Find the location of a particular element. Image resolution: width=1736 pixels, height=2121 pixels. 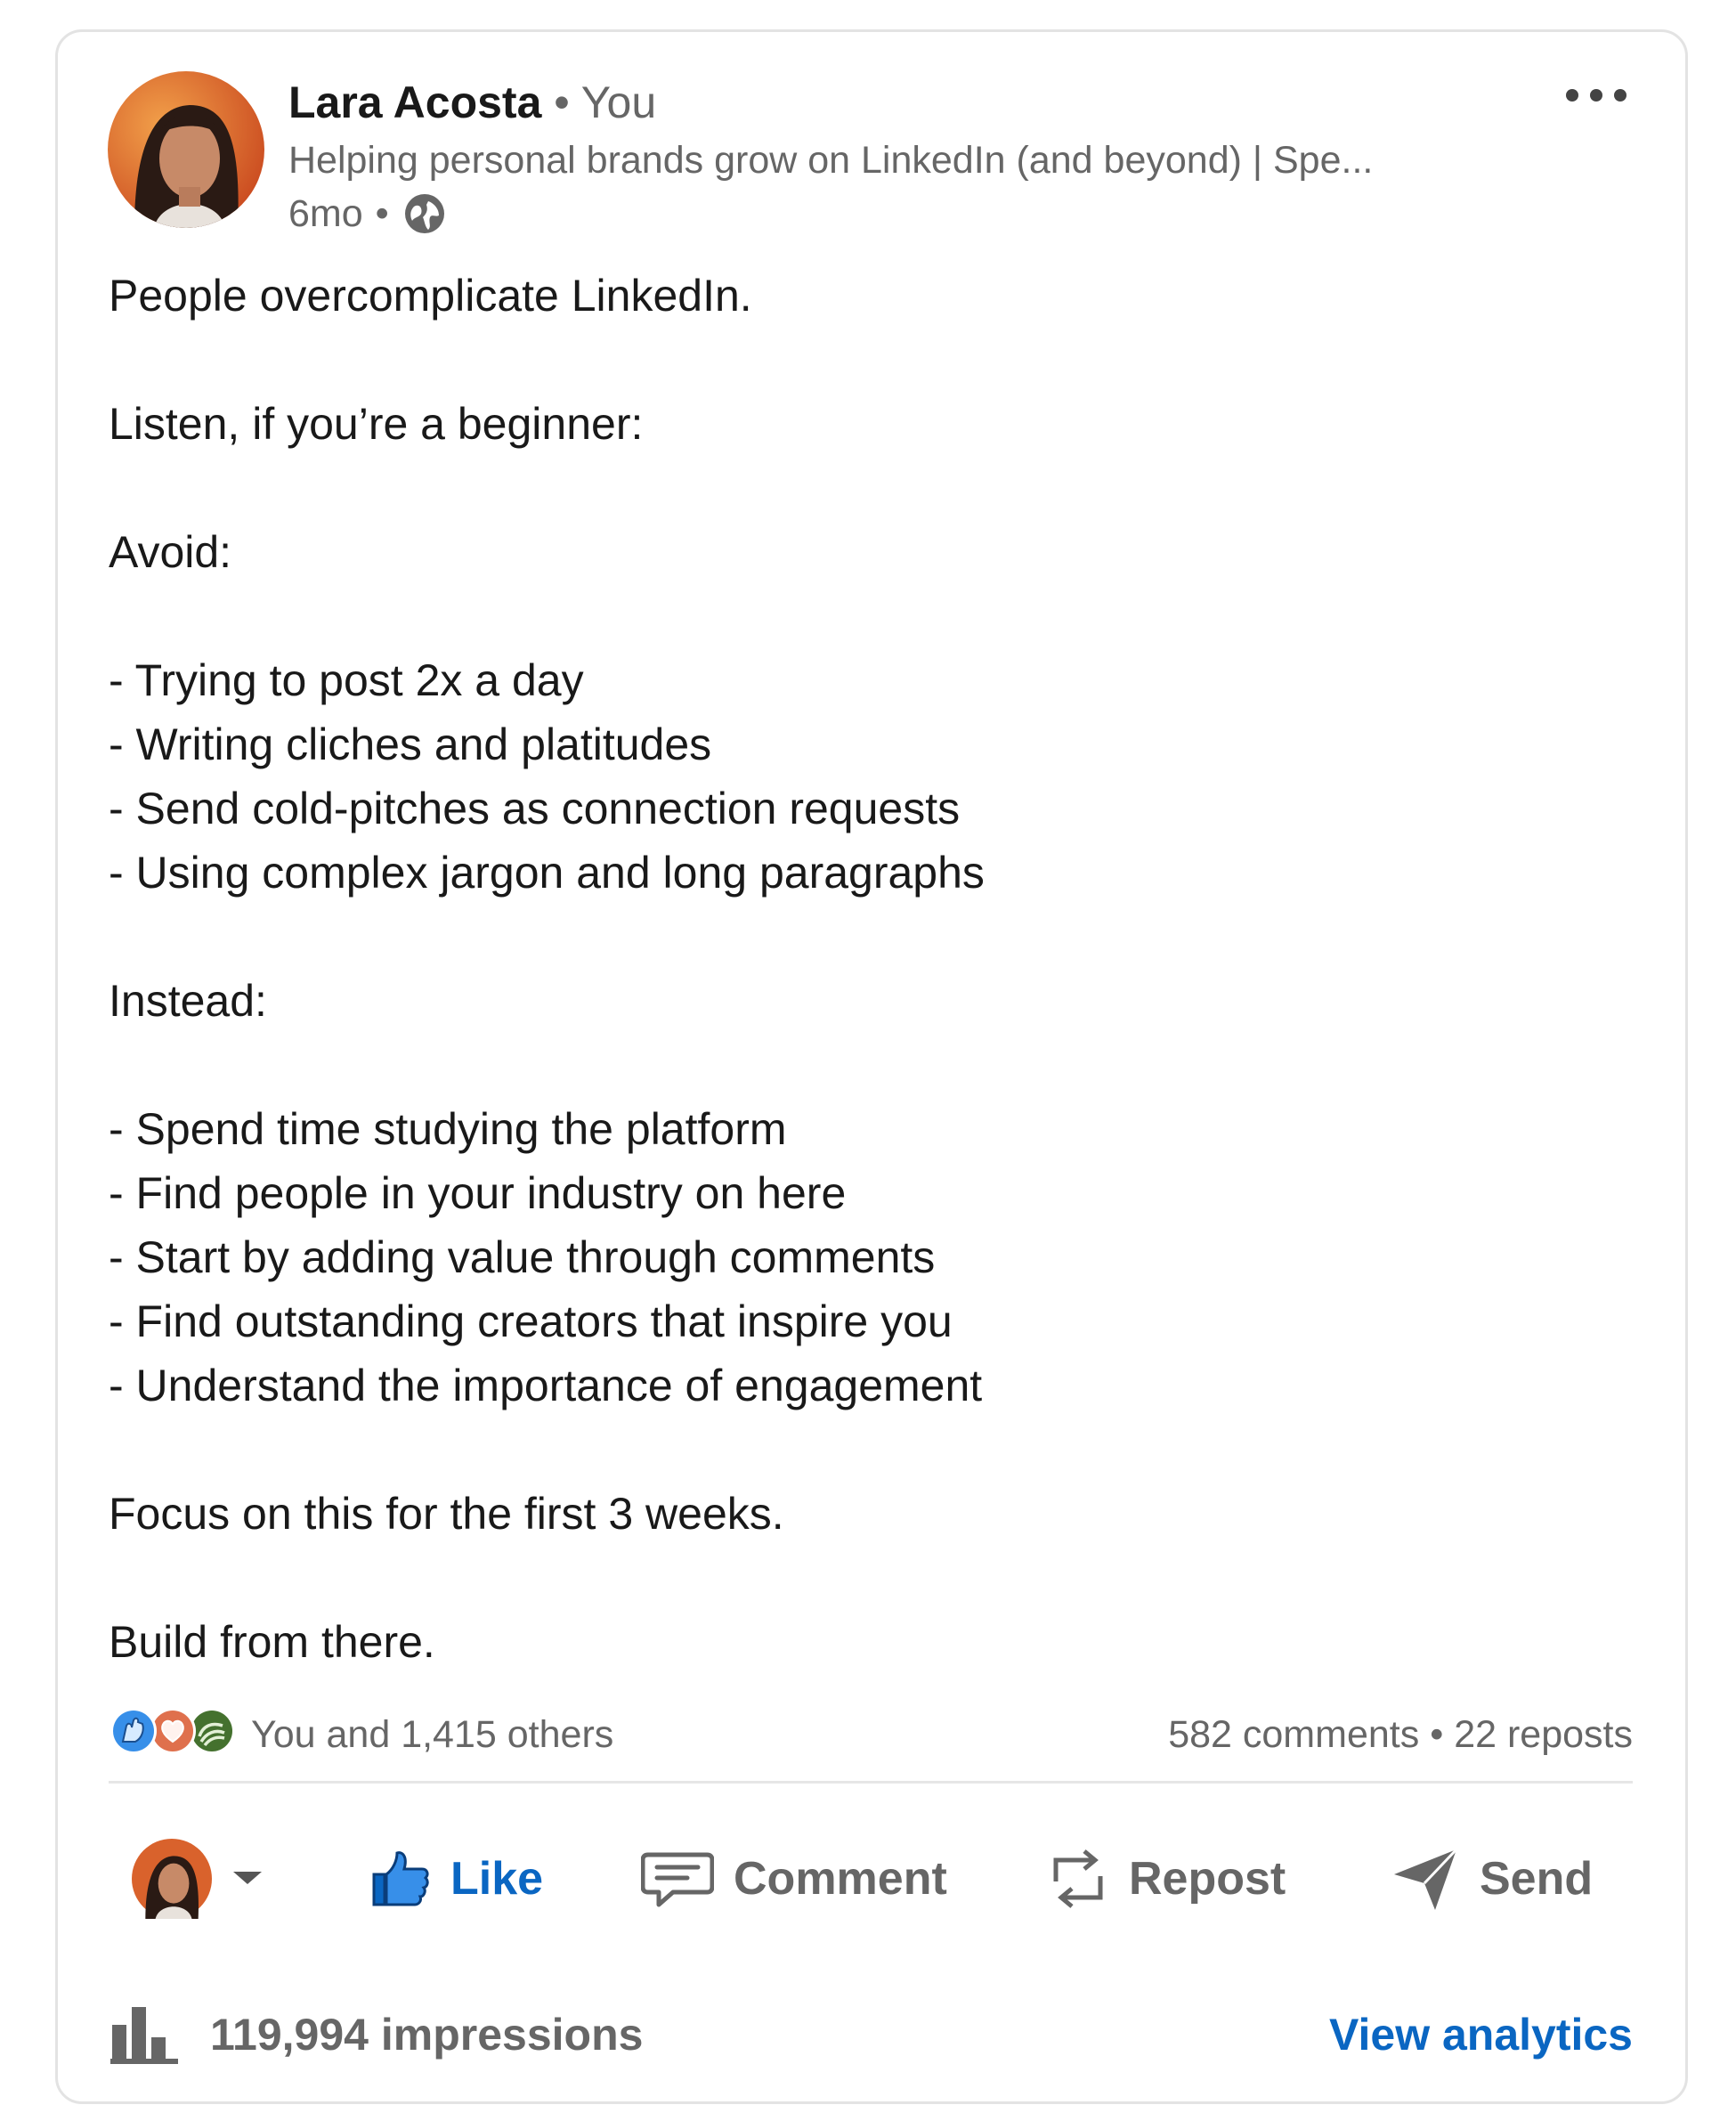

send-button: Send is located at coordinates (1492, 1878).